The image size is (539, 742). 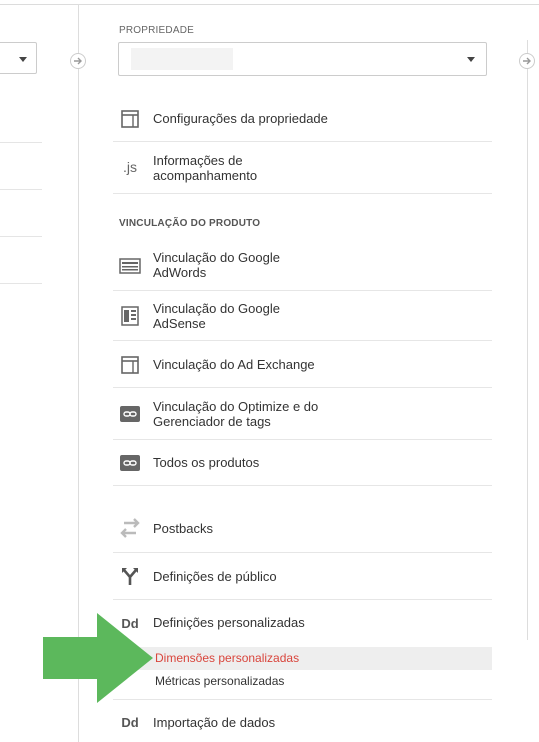 I want to click on menu-item-property-settings: Configurações da propriedade, so click(x=302, y=119).